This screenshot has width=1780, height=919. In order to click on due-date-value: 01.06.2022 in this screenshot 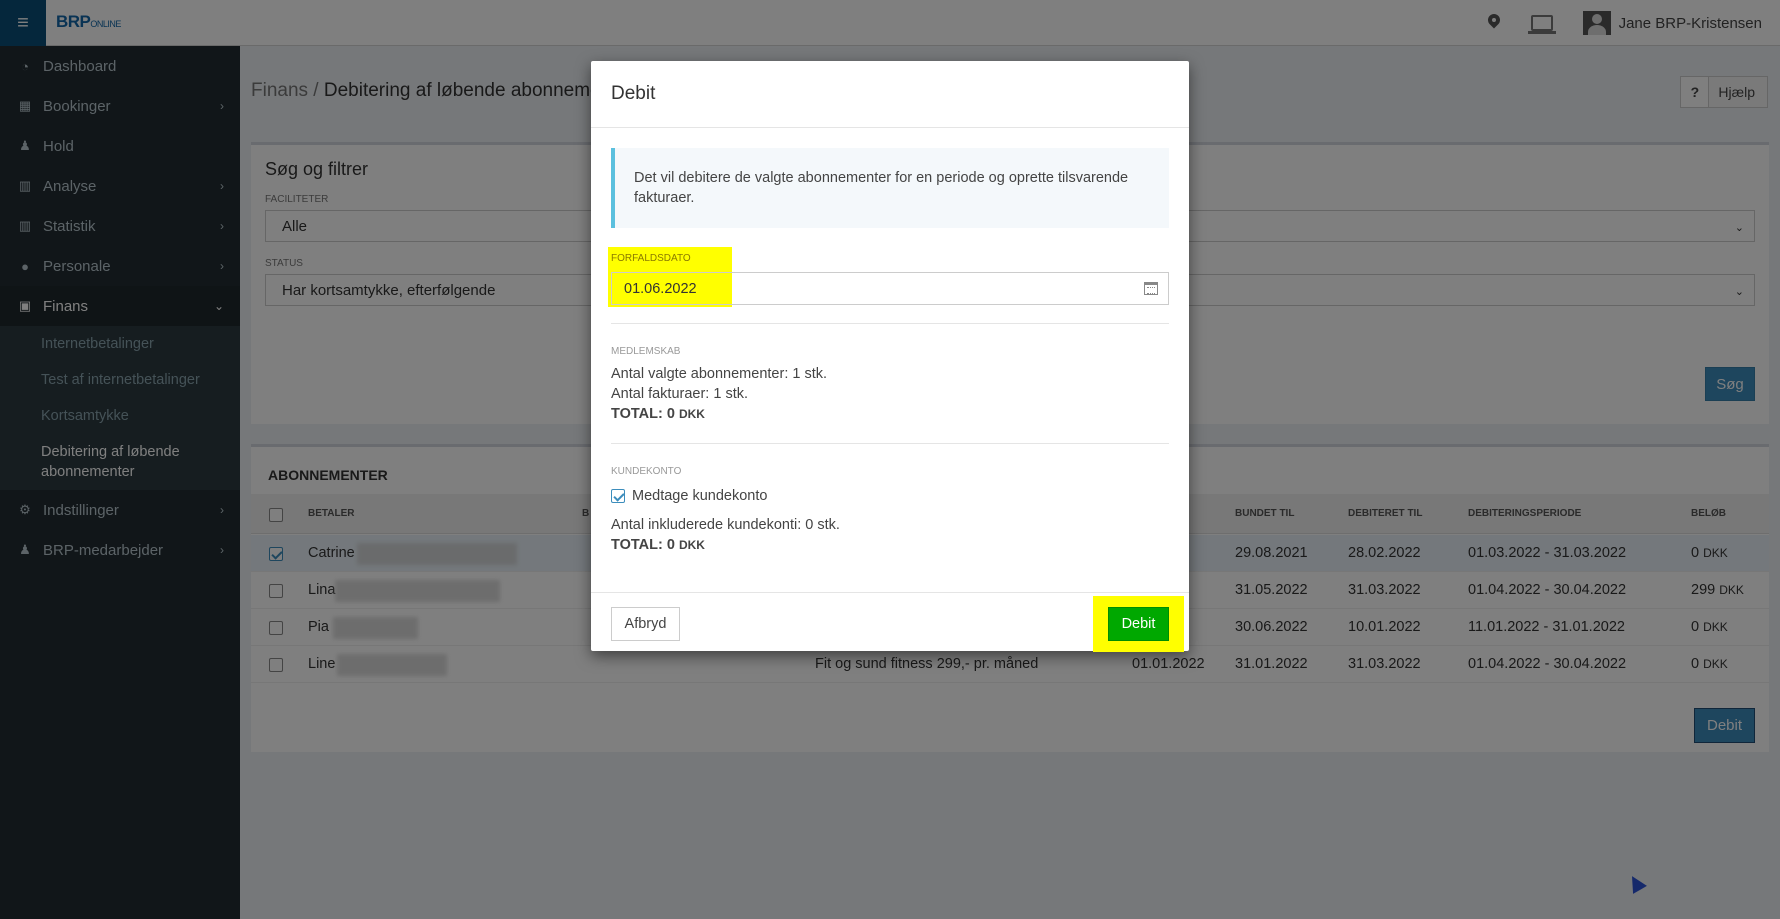, I will do `click(660, 288)`.